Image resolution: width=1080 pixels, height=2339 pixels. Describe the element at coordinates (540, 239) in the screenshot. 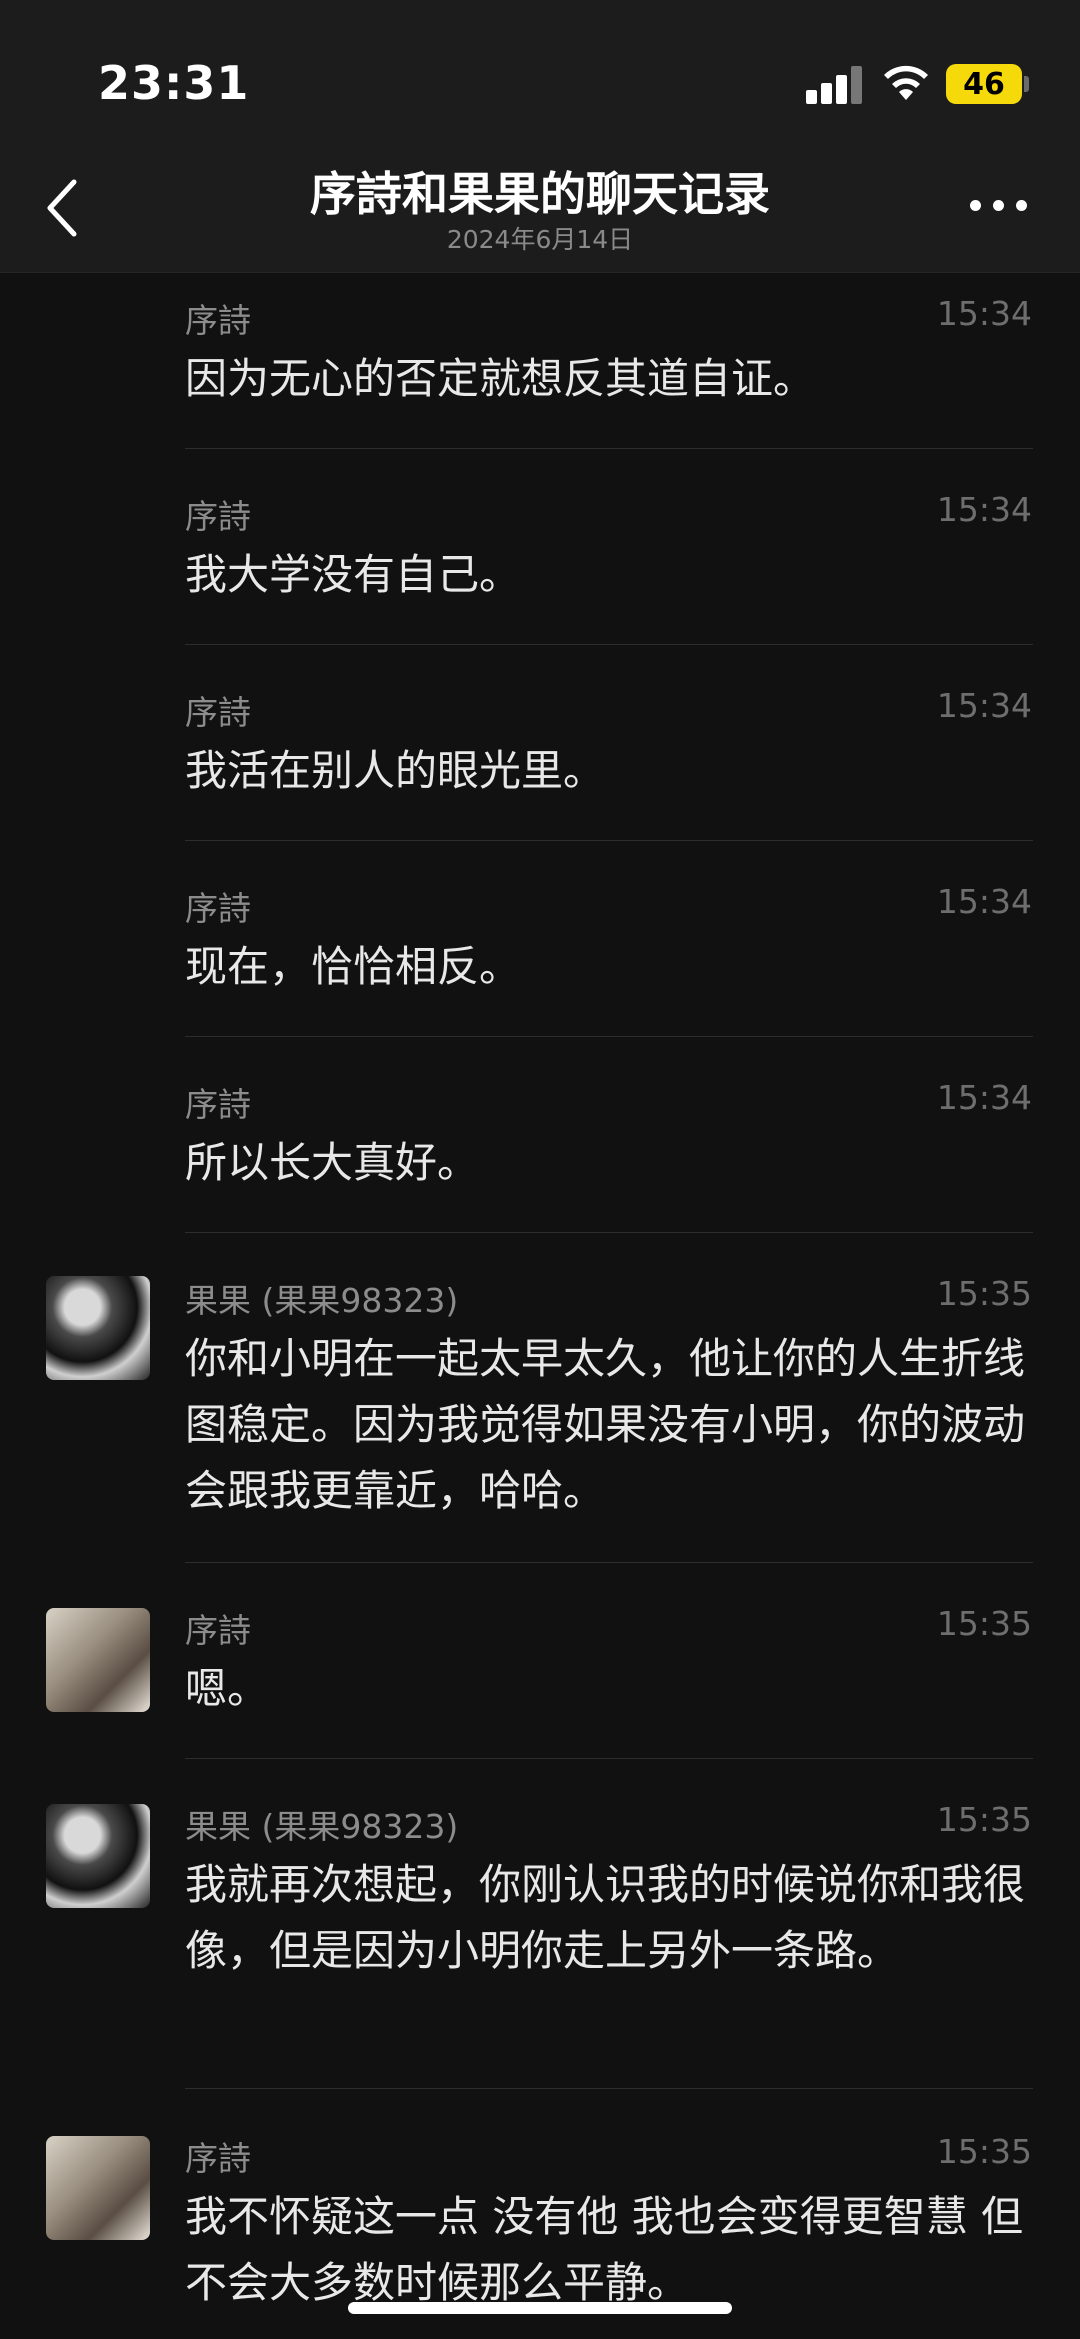

I see `chat-date: 2024年6月14日` at that location.